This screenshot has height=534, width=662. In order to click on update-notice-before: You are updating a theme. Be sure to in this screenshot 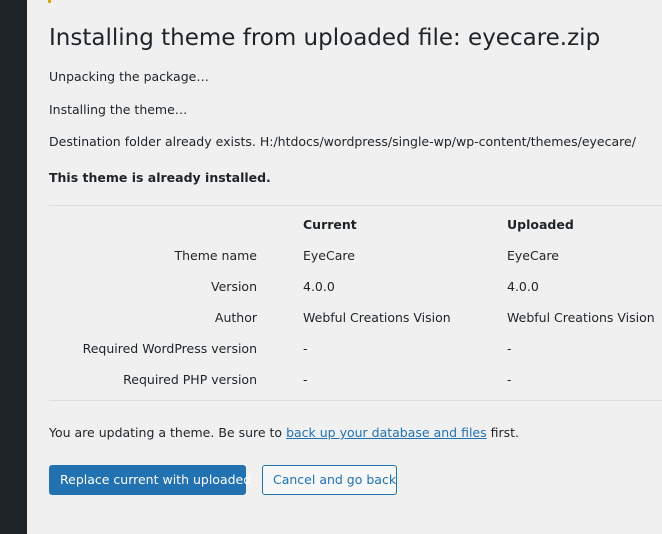, I will do `click(168, 432)`.